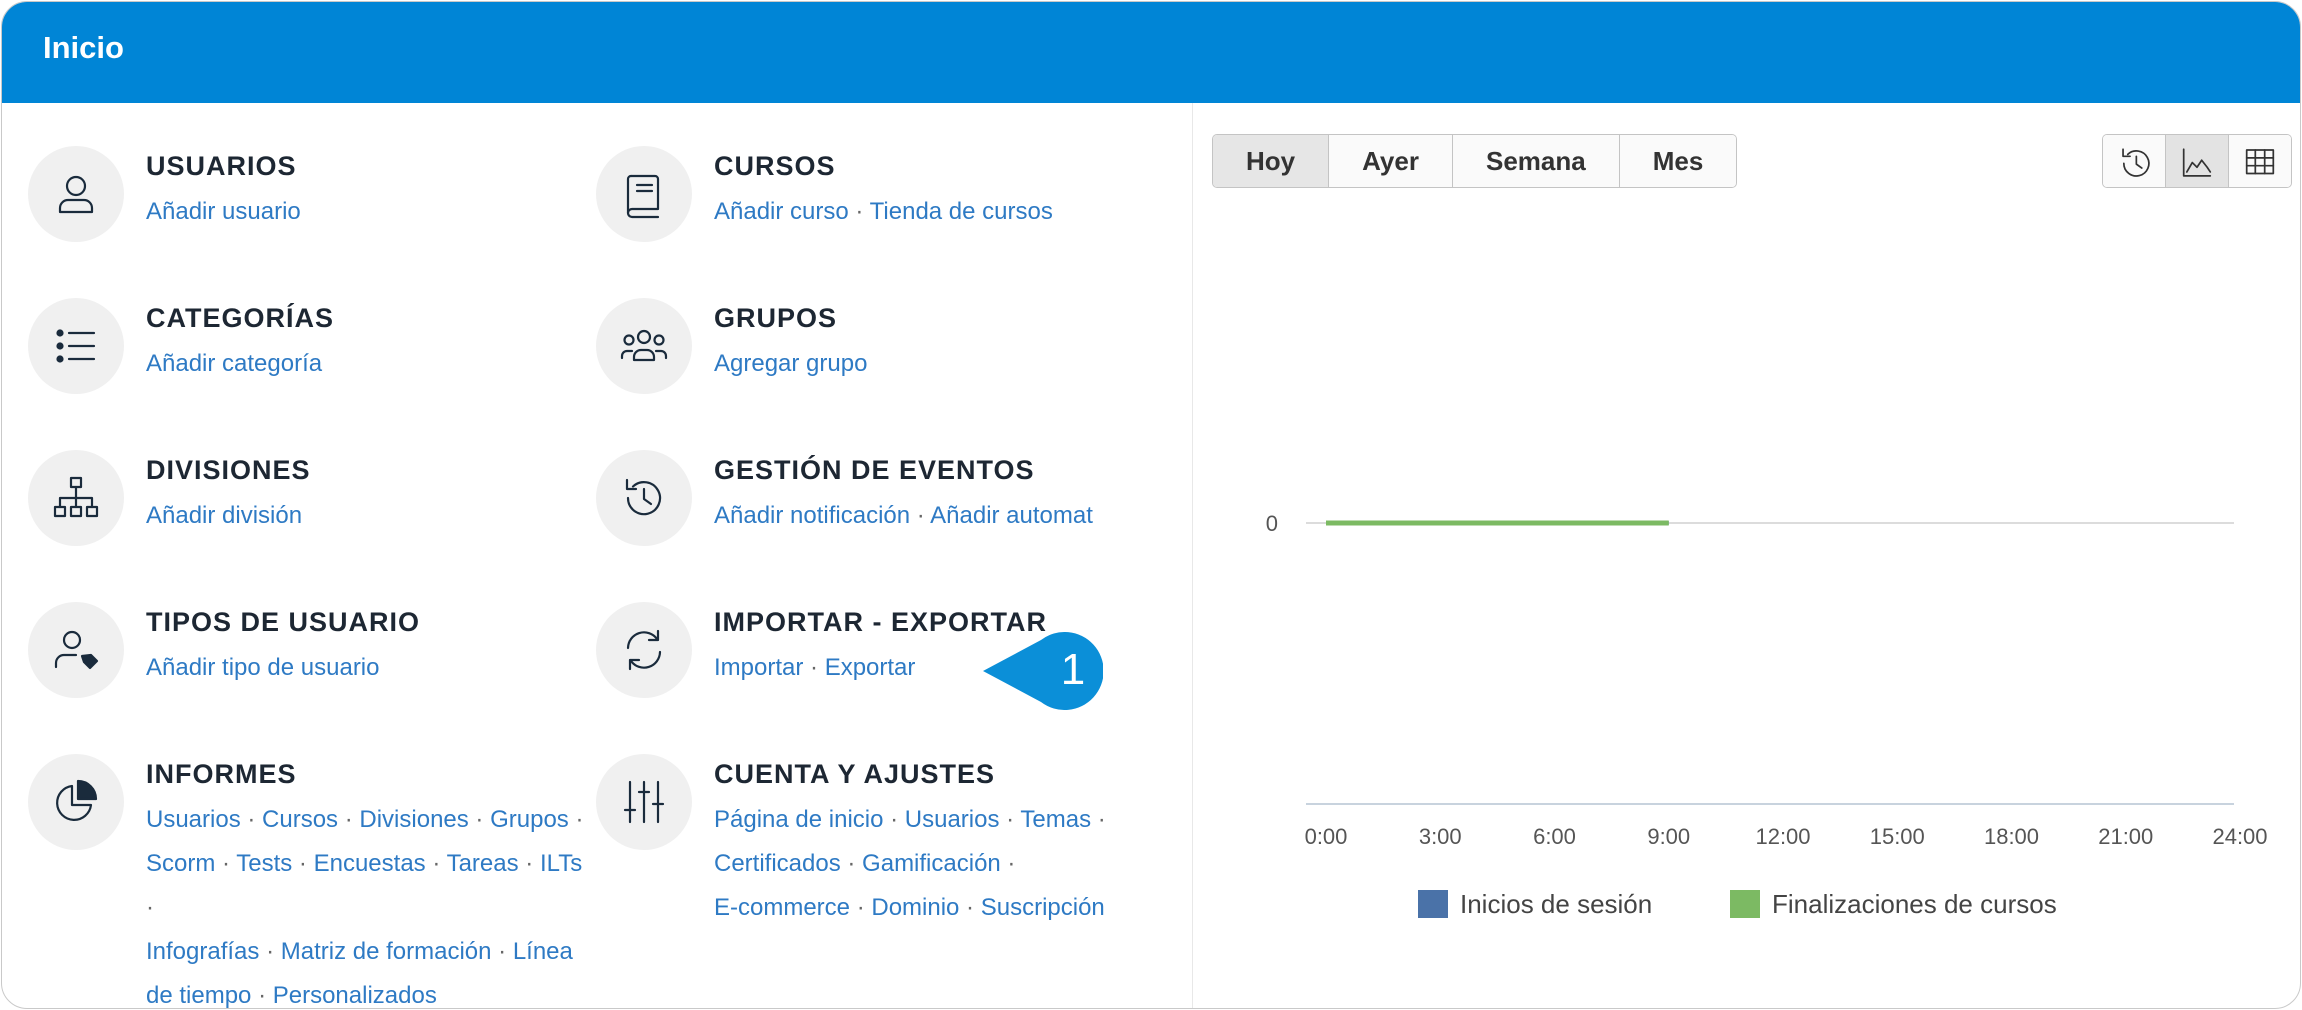  What do you see at coordinates (1536, 161) in the screenshot?
I see `period-tab-semana: Semana` at bounding box center [1536, 161].